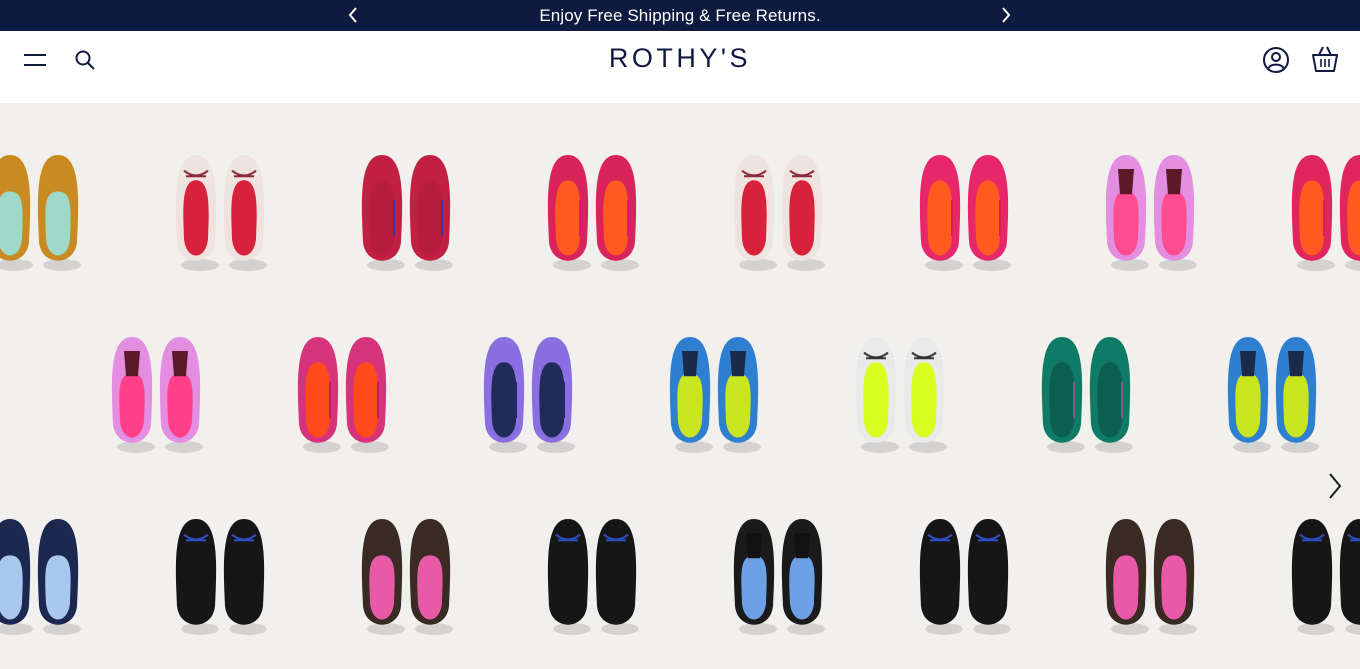 The width and height of the screenshot is (1360, 669). I want to click on account-icon, so click(1276, 60).